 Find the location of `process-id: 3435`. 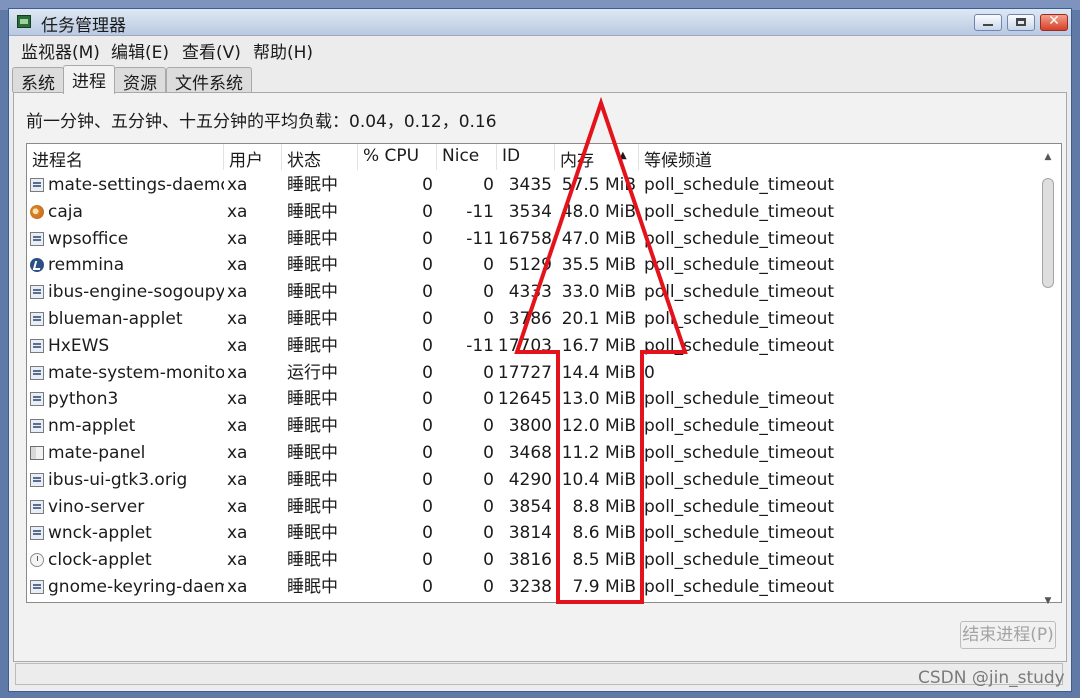

process-id: 3435 is located at coordinates (530, 185).